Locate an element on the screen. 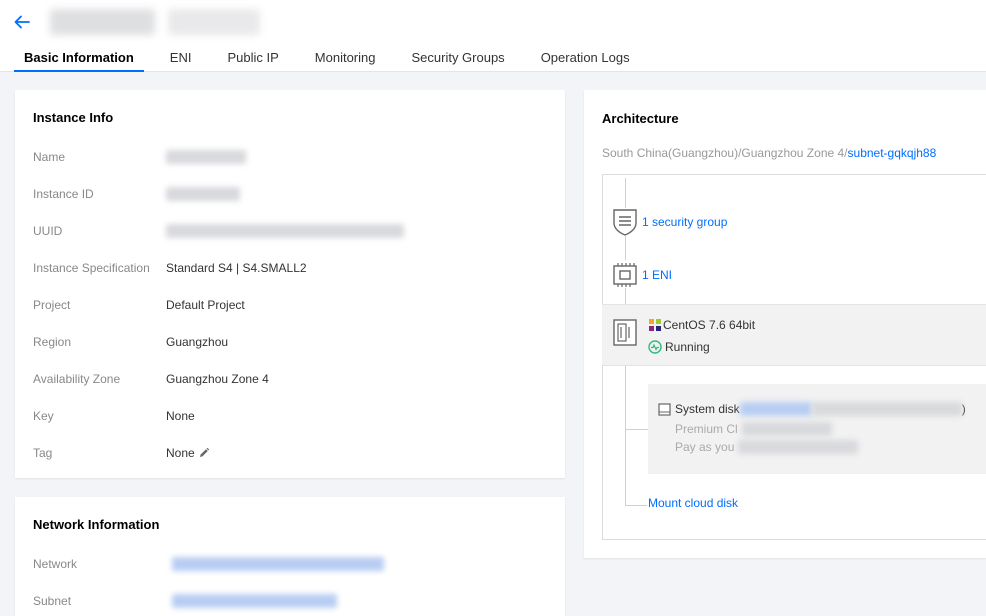 The image size is (986, 616). architecture-title: Architecture is located at coordinates (640, 118).